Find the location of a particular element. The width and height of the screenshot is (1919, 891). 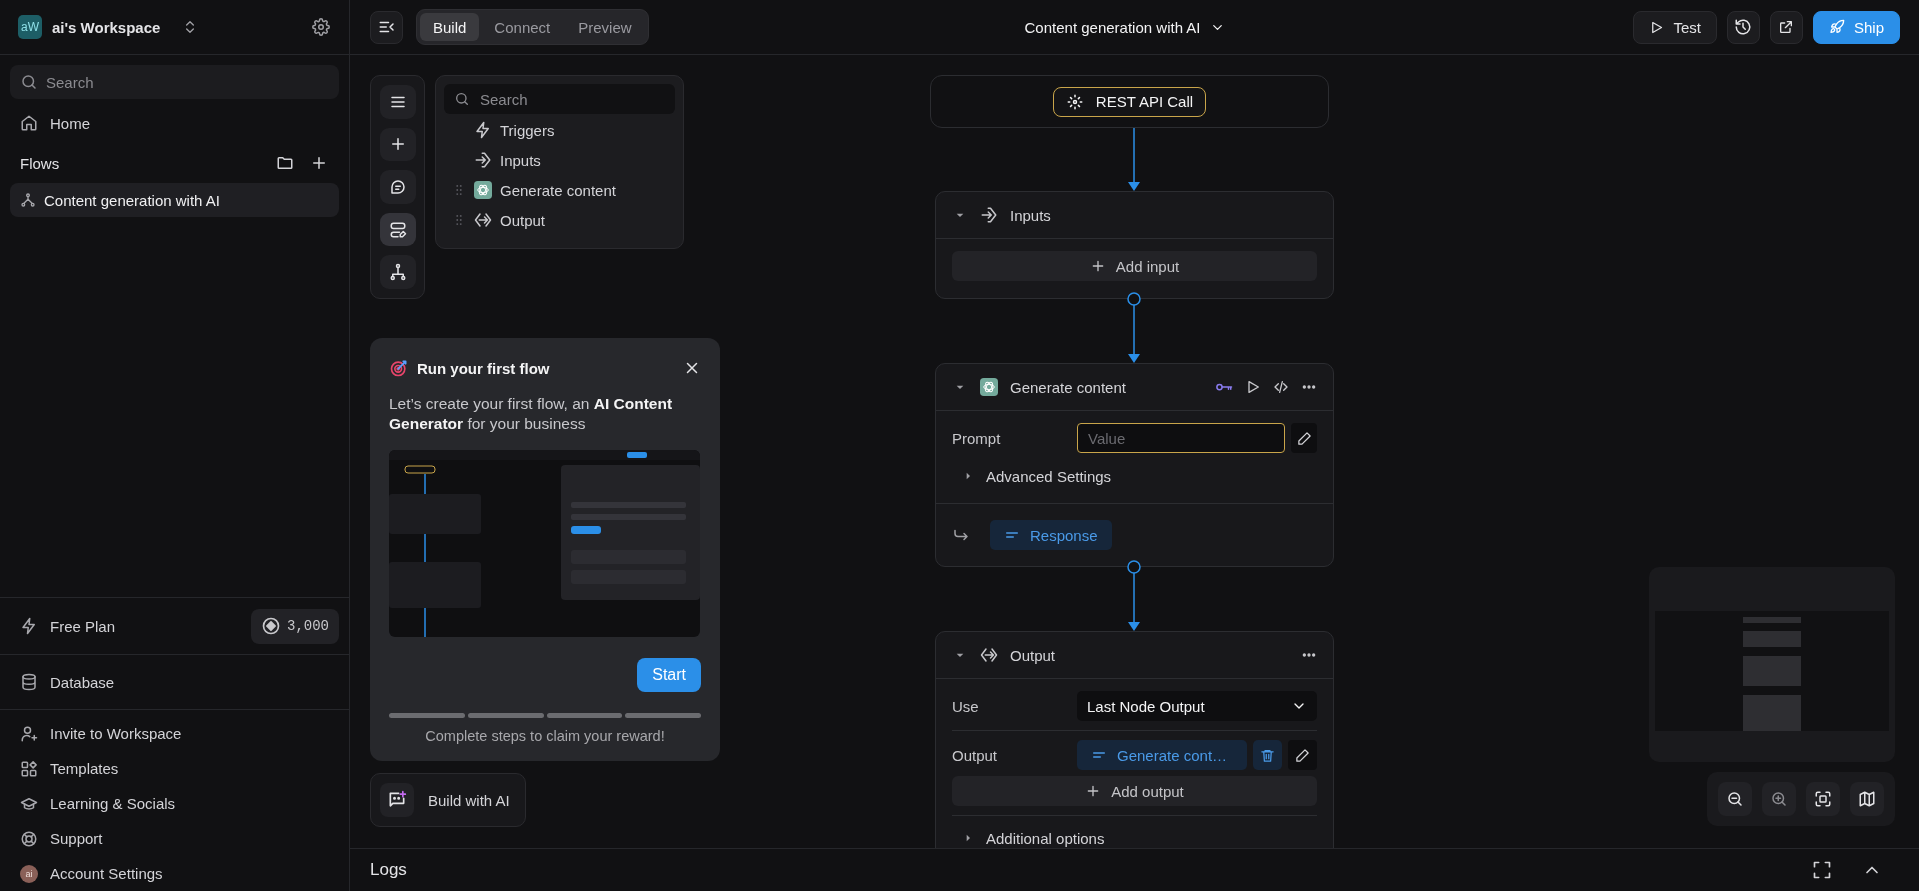

templates-grid-icon is located at coordinates (29, 768).